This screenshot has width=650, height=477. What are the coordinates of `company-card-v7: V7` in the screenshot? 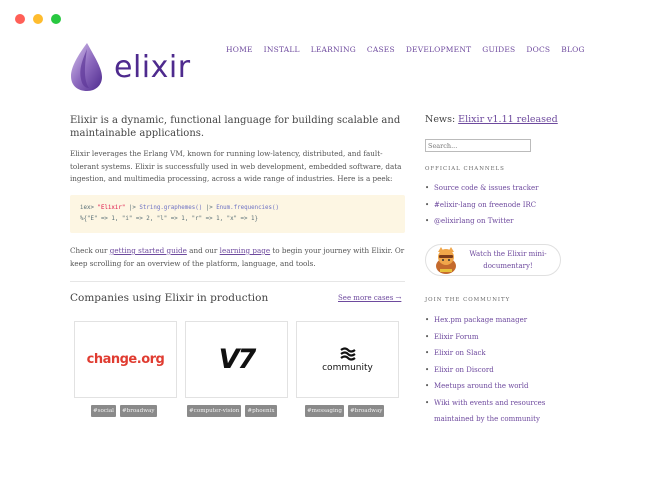 It's located at (236, 359).